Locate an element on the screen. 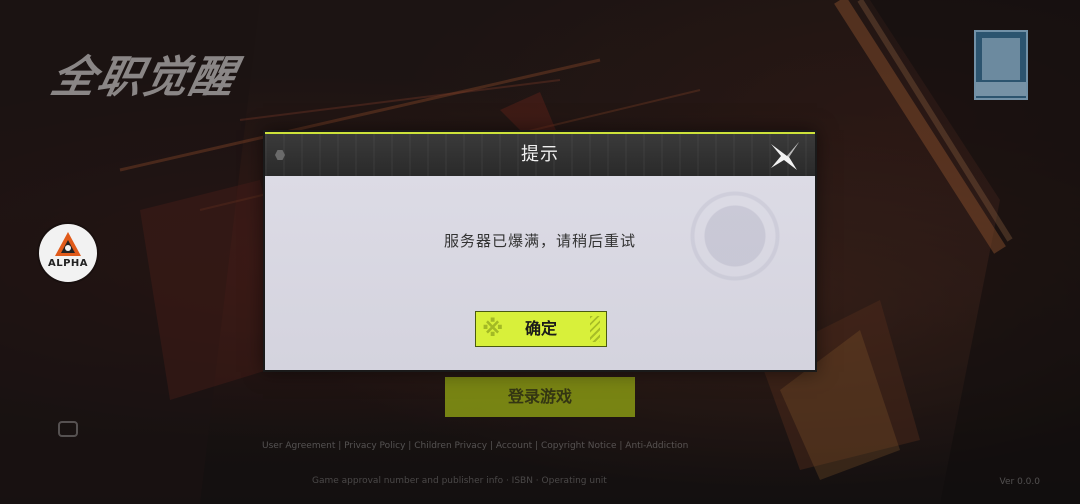  age-rating-inner is located at coordinates (1001, 59).